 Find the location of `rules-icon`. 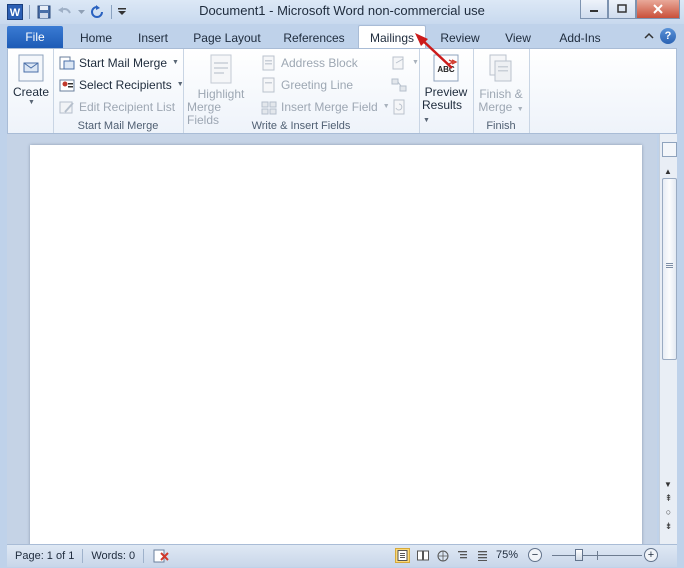

rules-icon is located at coordinates (398, 62).